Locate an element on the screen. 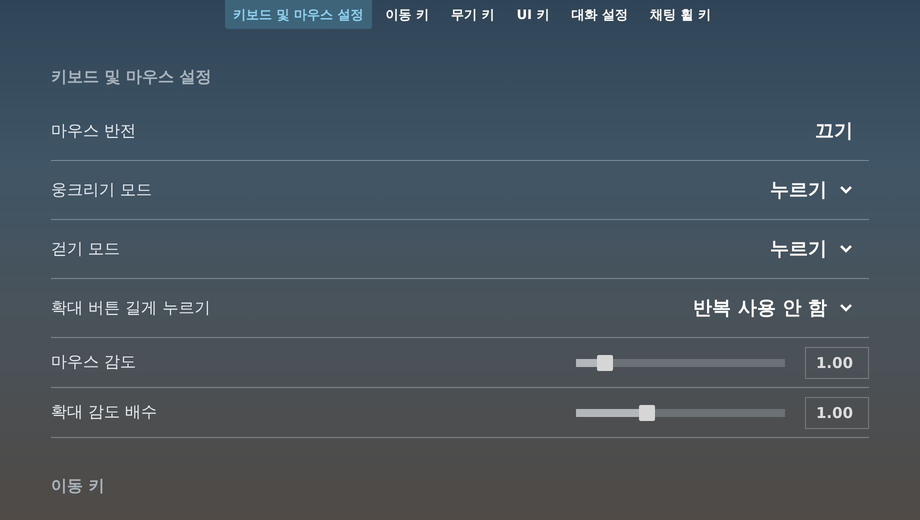  section-title: 이동 키 is located at coordinates (78, 486).